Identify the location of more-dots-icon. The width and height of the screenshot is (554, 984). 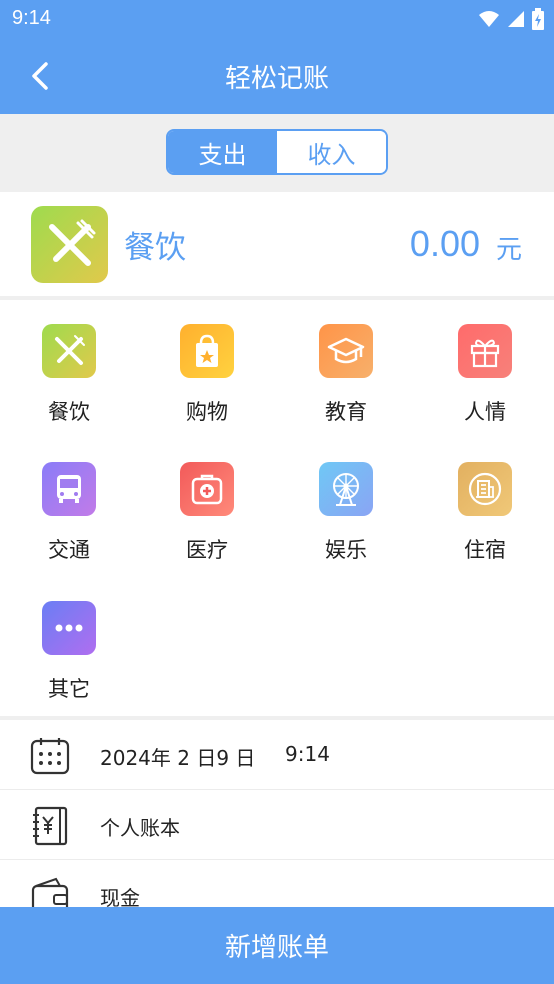
(69, 628).